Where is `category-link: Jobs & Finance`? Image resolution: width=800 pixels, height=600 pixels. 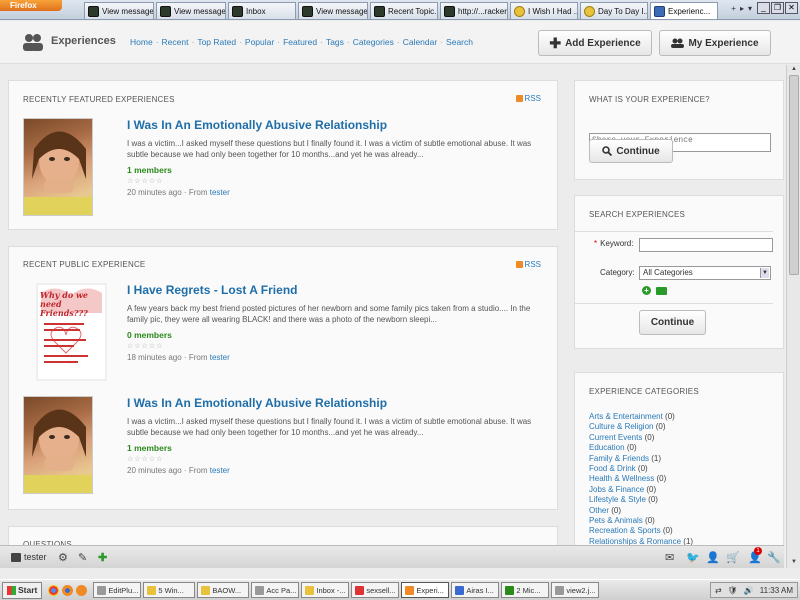 category-link: Jobs & Finance is located at coordinates (616, 489).